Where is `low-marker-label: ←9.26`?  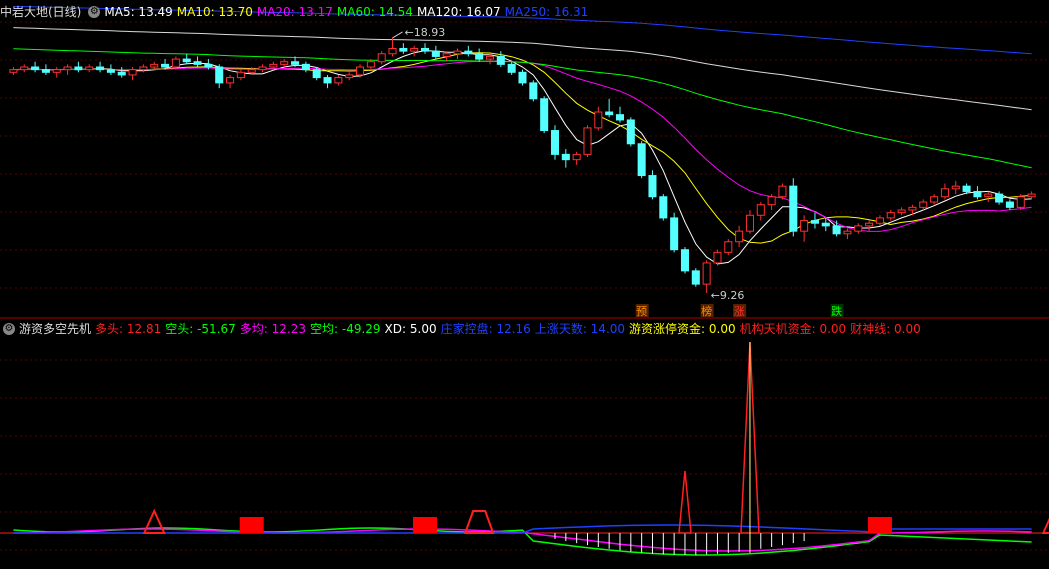 low-marker-label: ←9.26 is located at coordinates (728, 295).